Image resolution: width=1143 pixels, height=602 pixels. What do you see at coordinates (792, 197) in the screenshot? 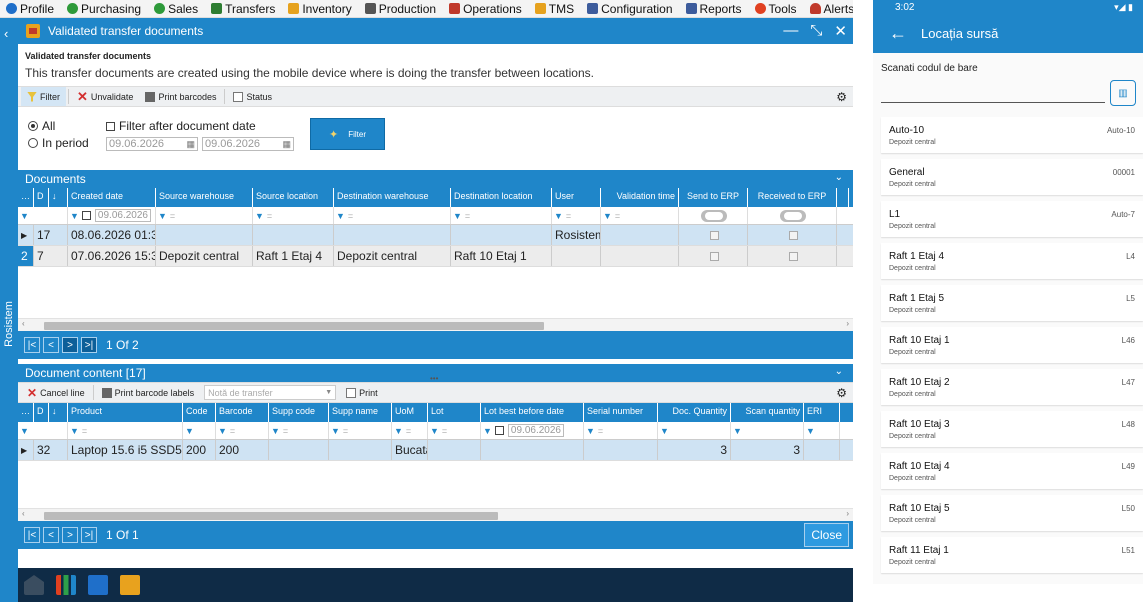
I see `col-received-to-erp: Received to ERP` at bounding box center [792, 197].